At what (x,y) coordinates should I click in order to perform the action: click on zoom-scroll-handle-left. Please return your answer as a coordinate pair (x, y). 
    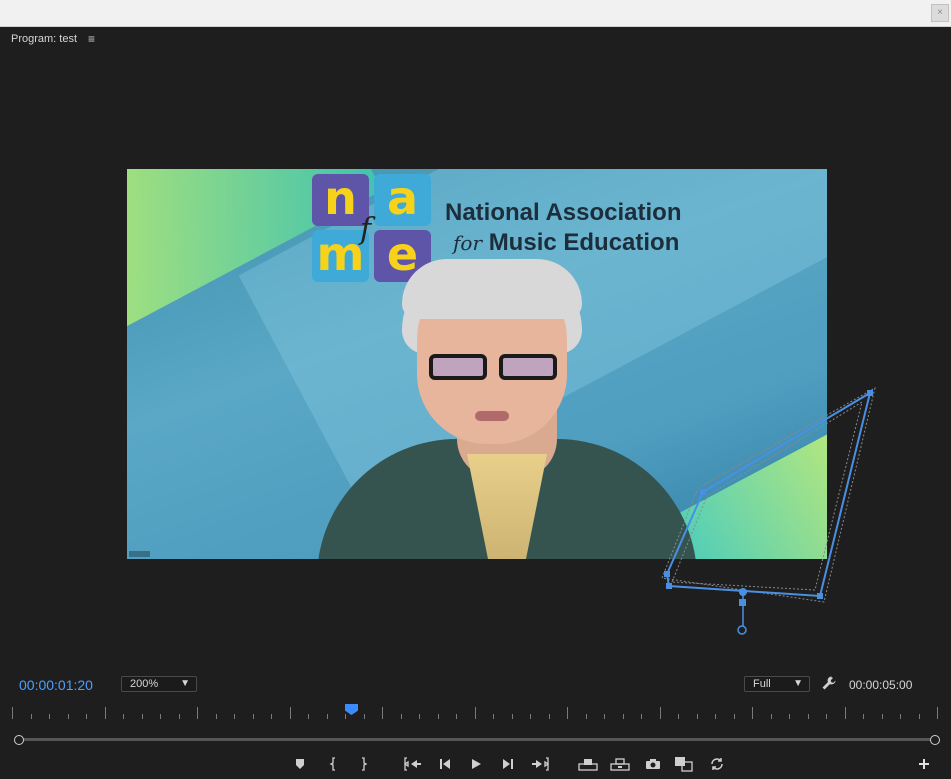
    Looking at the image, I should click on (19, 740).